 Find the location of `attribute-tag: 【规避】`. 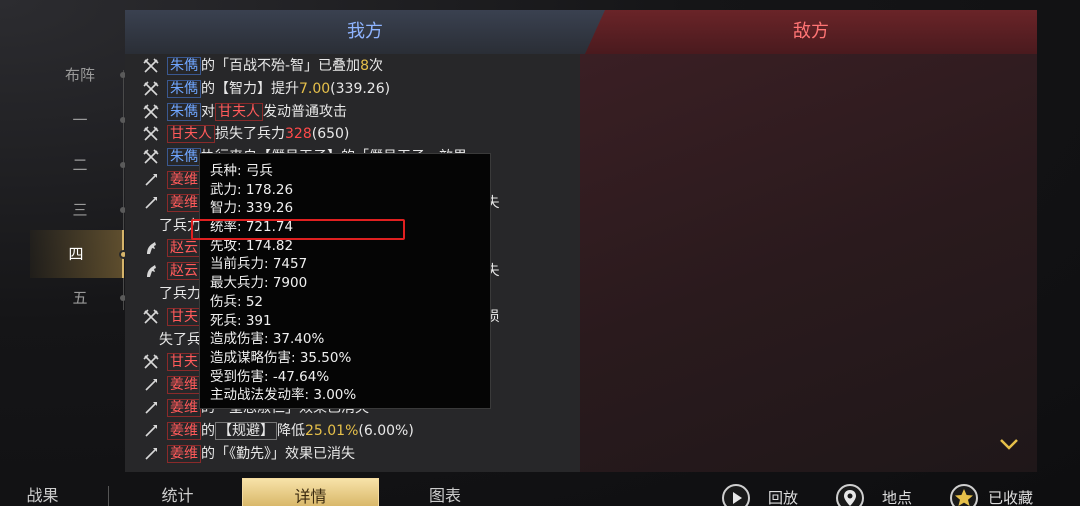

attribute-tag: 【规避】 is located at coordinates (246, 430).